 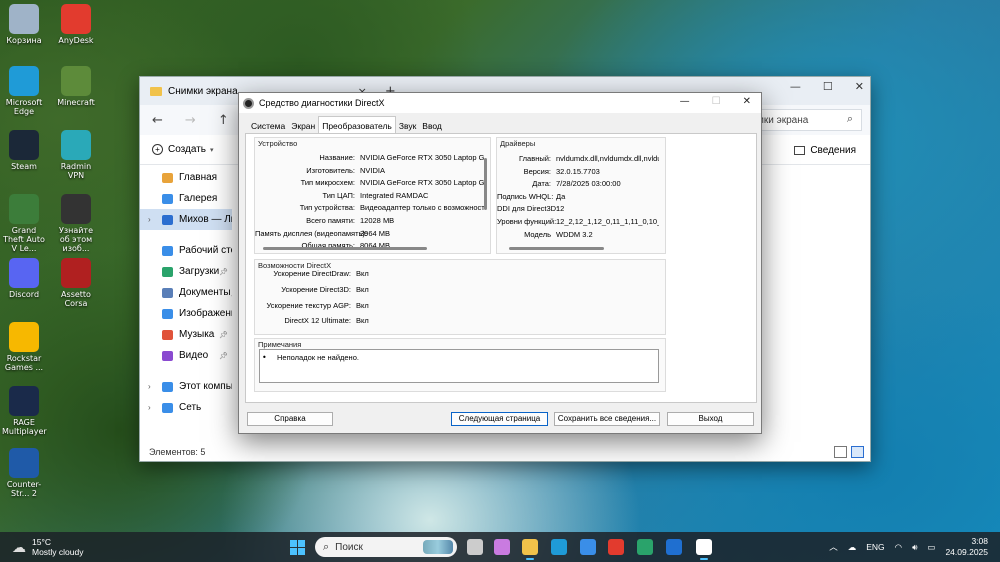 What do you see at coordinates (369, 220) in the screenshot?
I see `property-row: Всего памяти: 12028 MB` at bounding box center [369, 220].